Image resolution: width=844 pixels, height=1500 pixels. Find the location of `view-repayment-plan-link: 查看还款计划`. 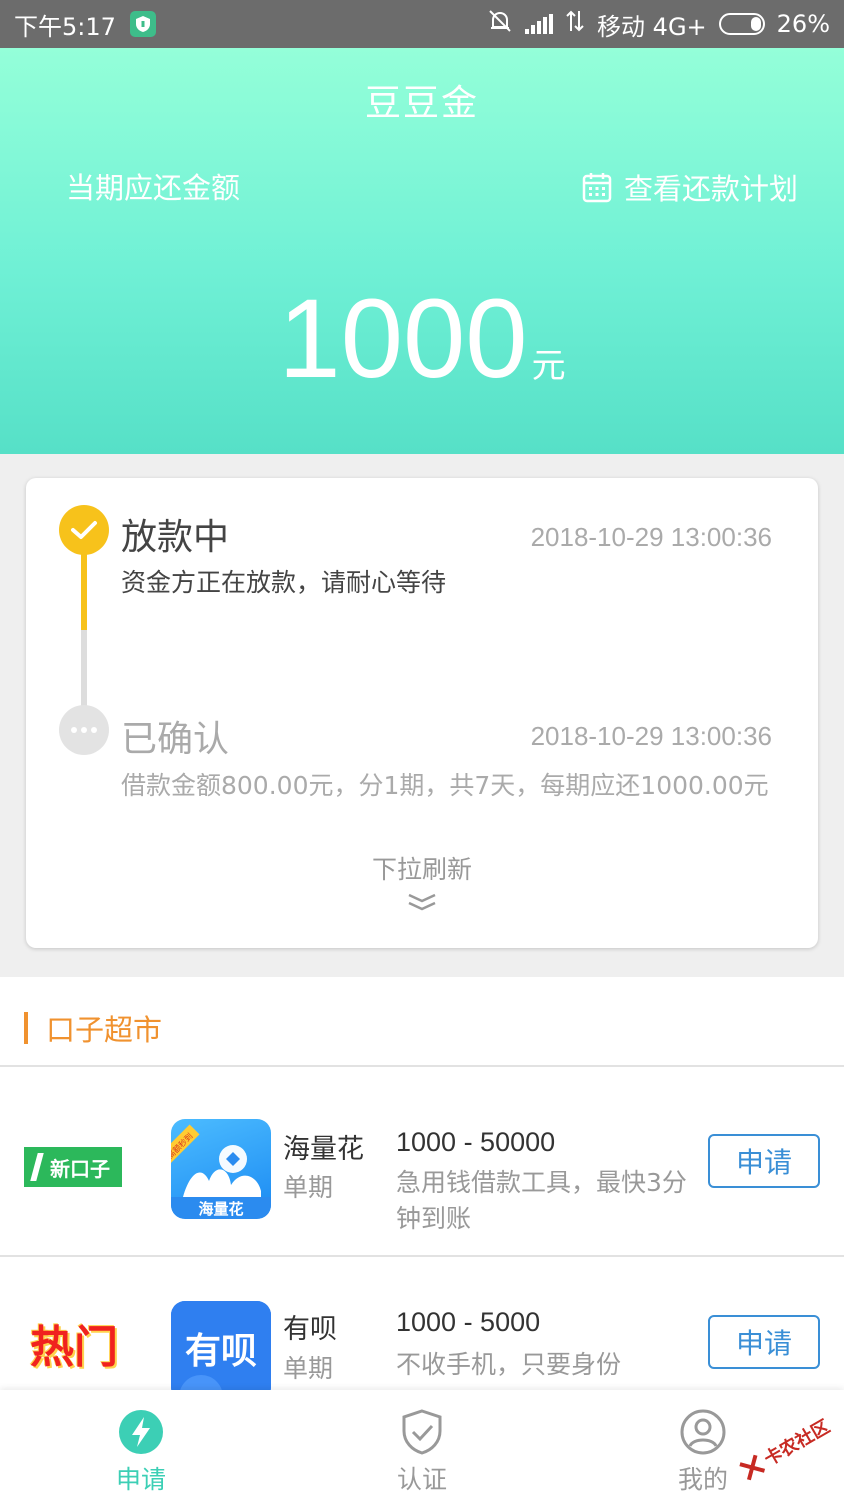

view-repayment-plan-link: 查看还款计划 is located at coordinates (690, 187).